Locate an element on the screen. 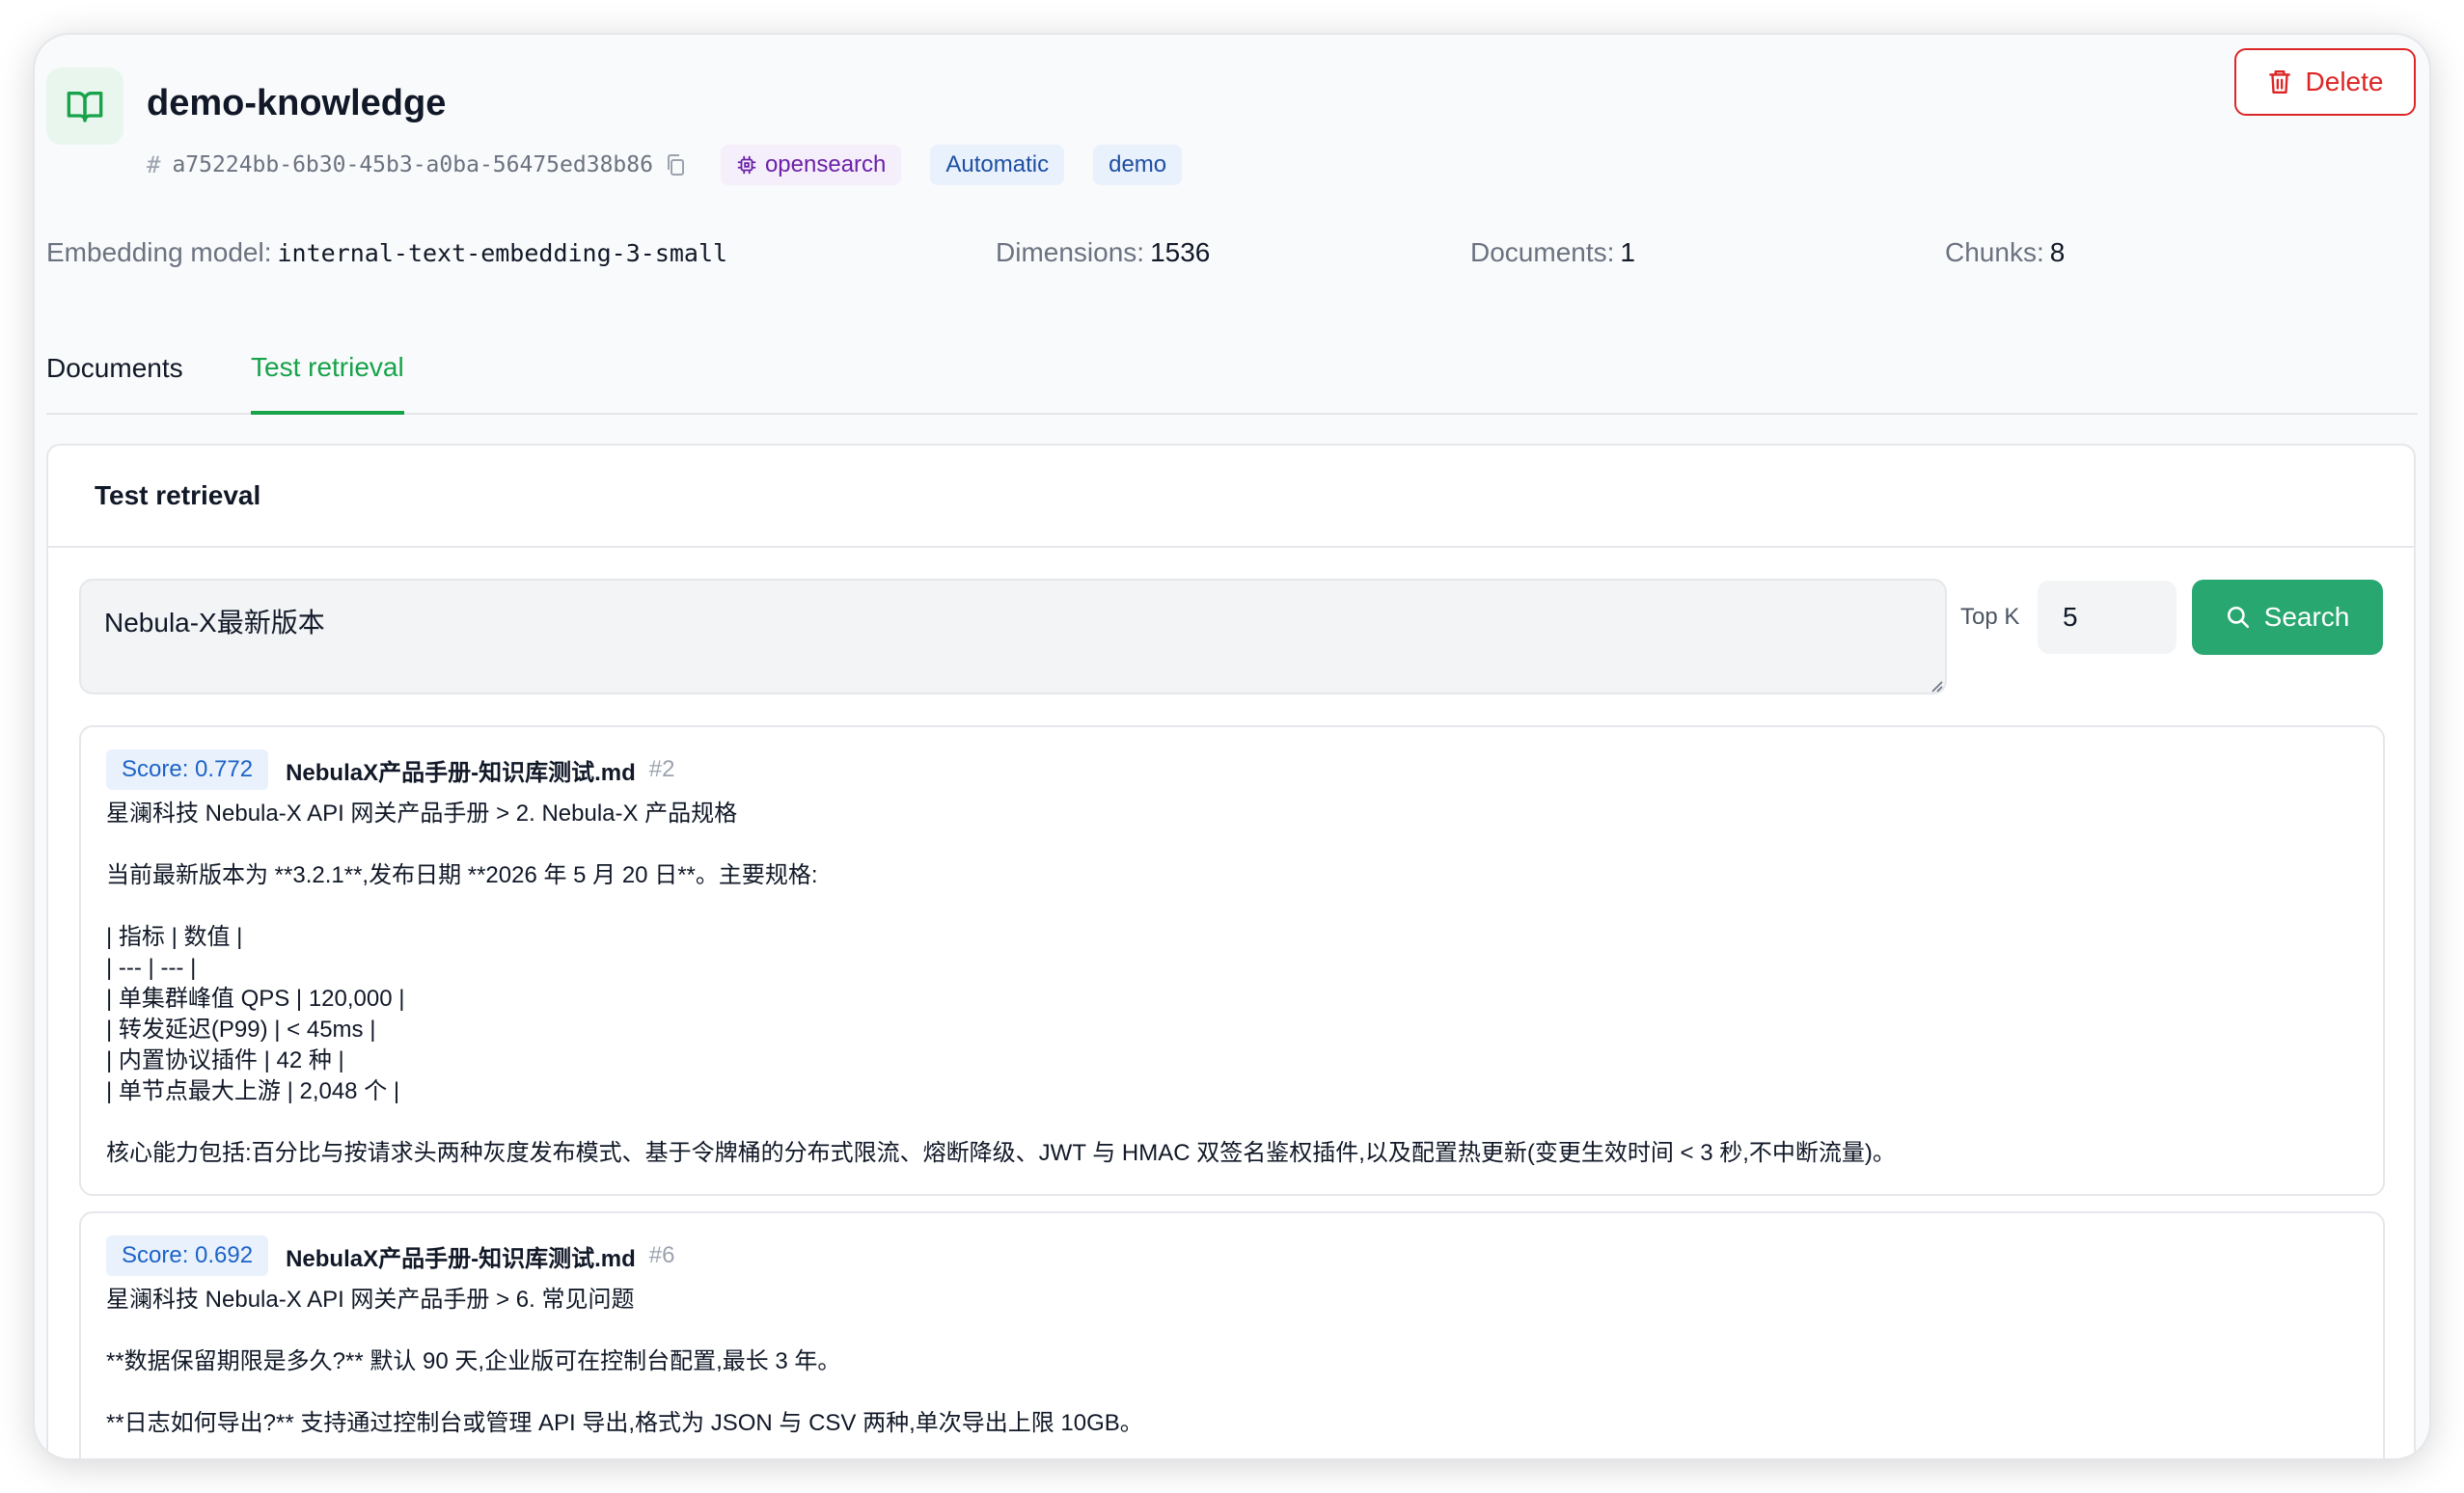  knowledge-base-title: demo-knowledge is located at coordinates (297, 103).